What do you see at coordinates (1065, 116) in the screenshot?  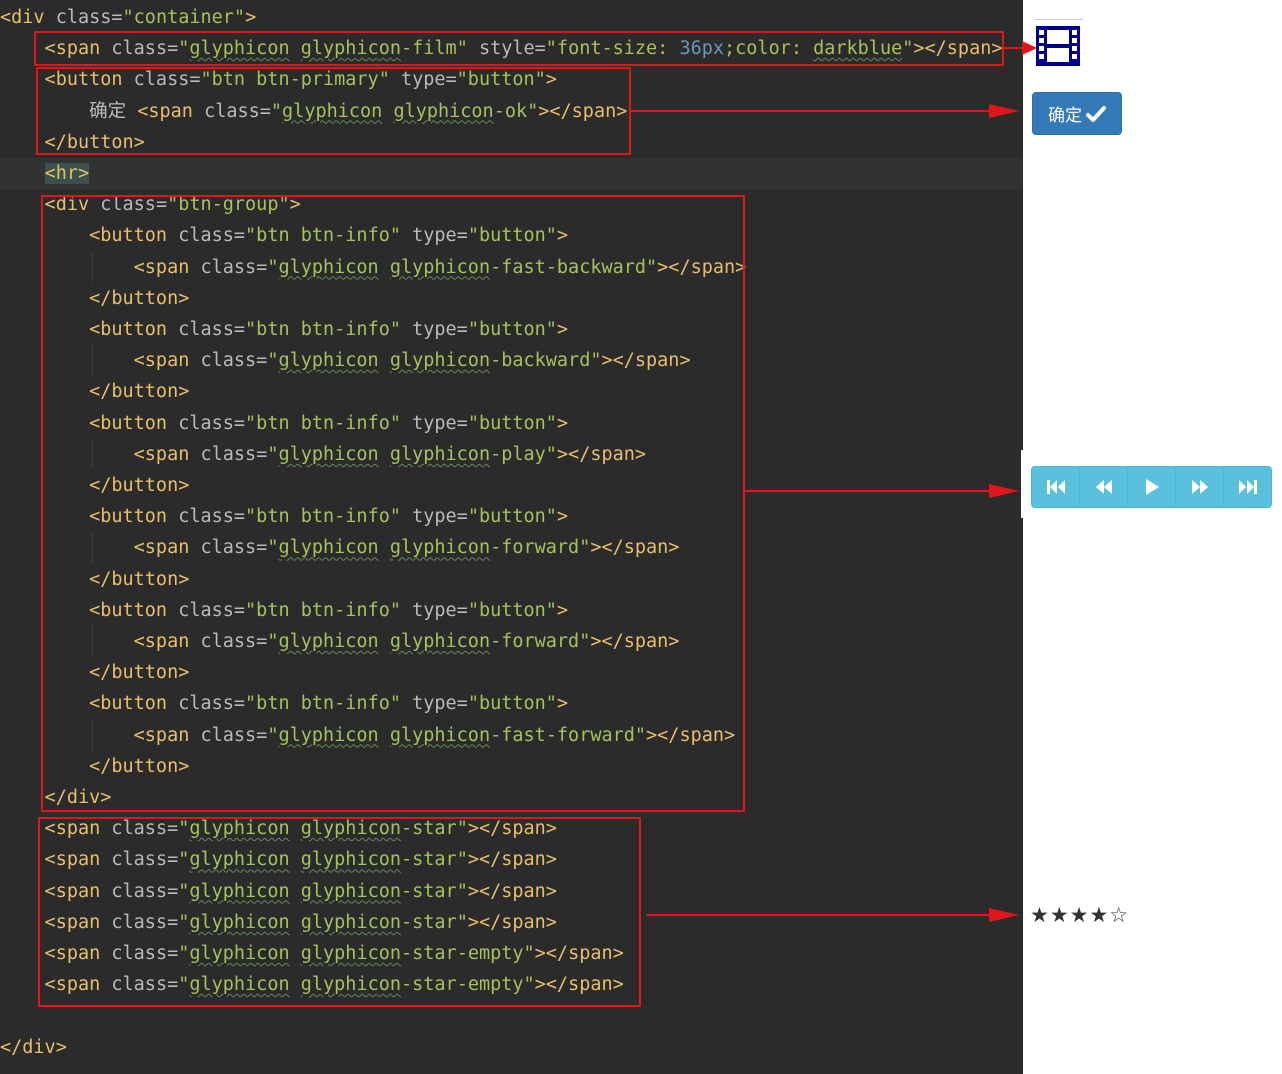 I see `confirm-button-label: 确定` at bounding box center [1065, 116].